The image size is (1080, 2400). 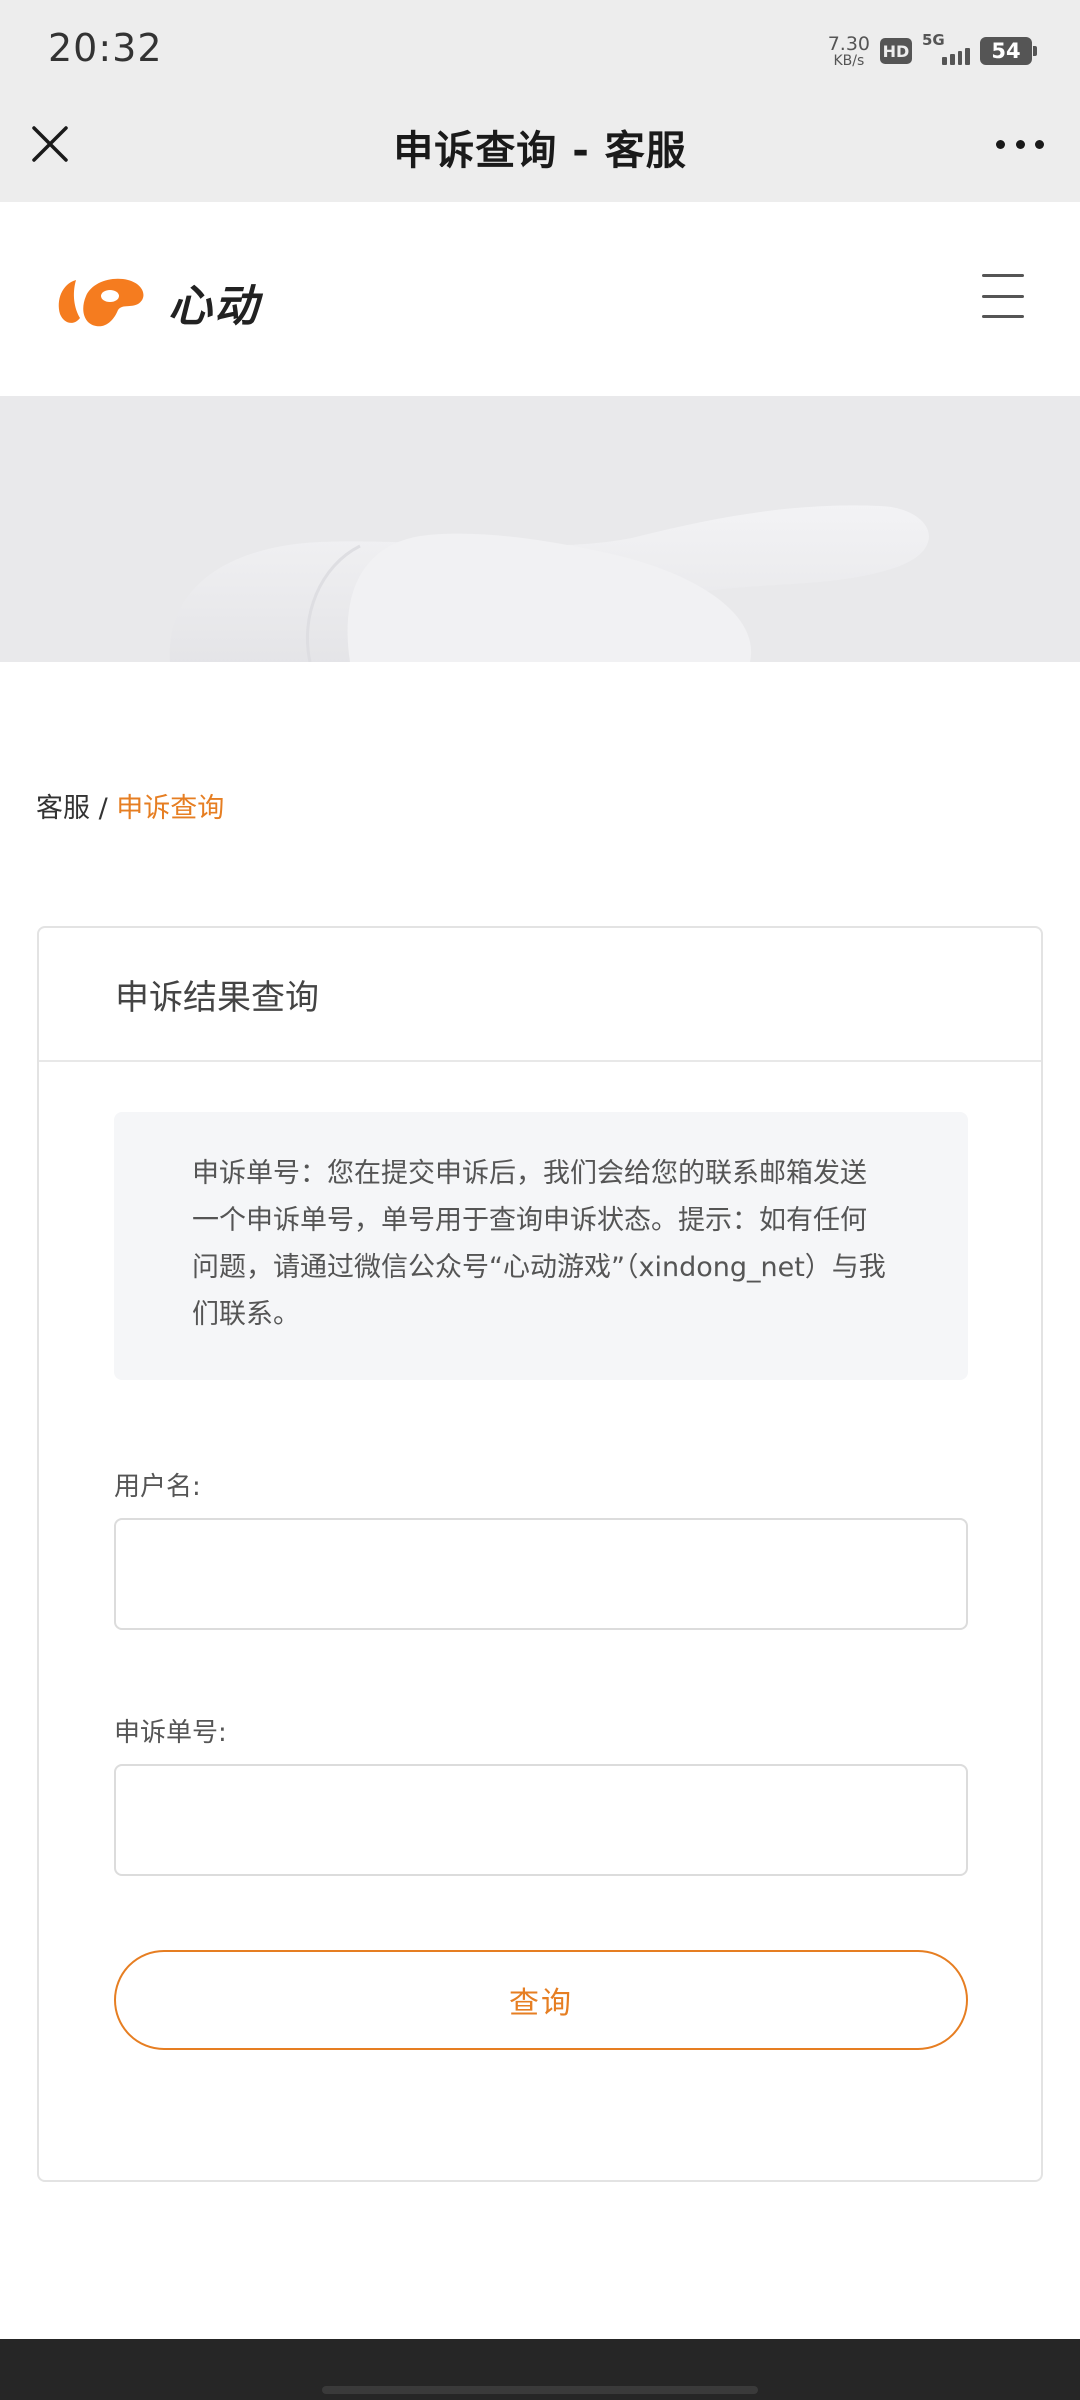 What do you see at coordinates (541, 2000) in the screenshot?
I see `query-button: 查询` at bounding box center [541, 2000].